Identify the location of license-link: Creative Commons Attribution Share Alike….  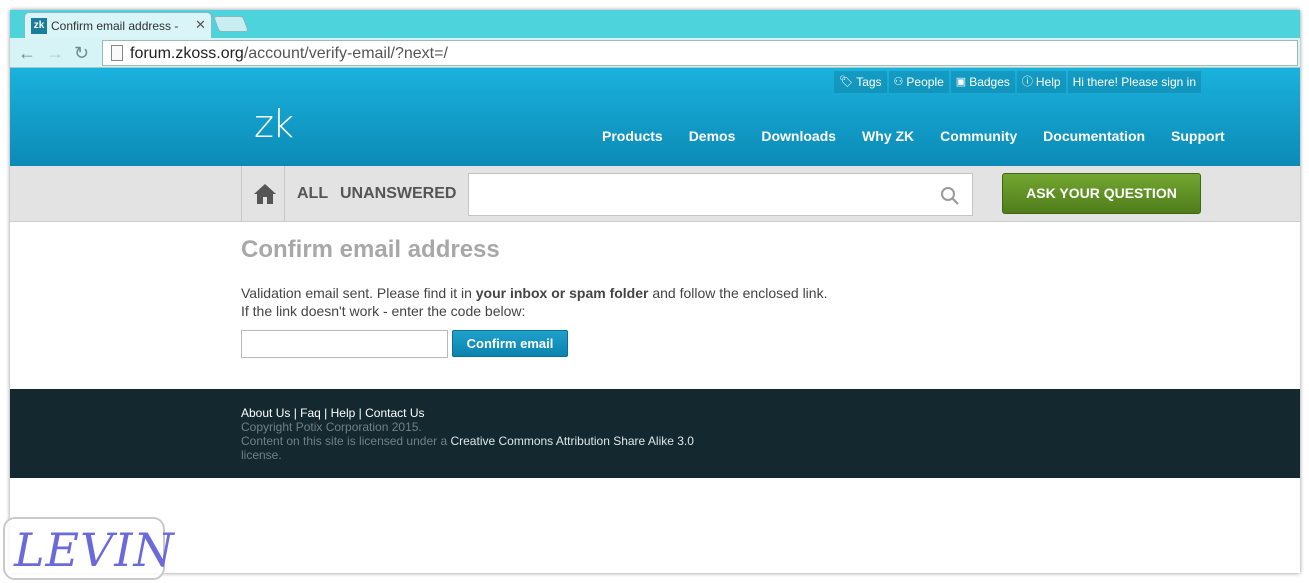
(571, 441).